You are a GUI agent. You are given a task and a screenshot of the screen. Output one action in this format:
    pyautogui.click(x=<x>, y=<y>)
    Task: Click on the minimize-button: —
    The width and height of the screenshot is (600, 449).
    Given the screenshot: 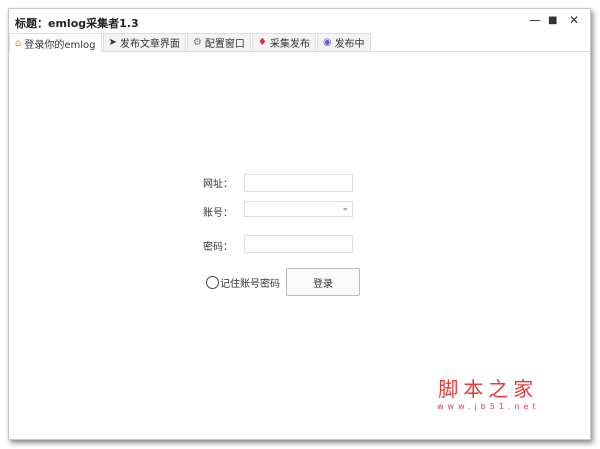 What is the action you would take?
    pyautogui.click(x=535, y=20)
    